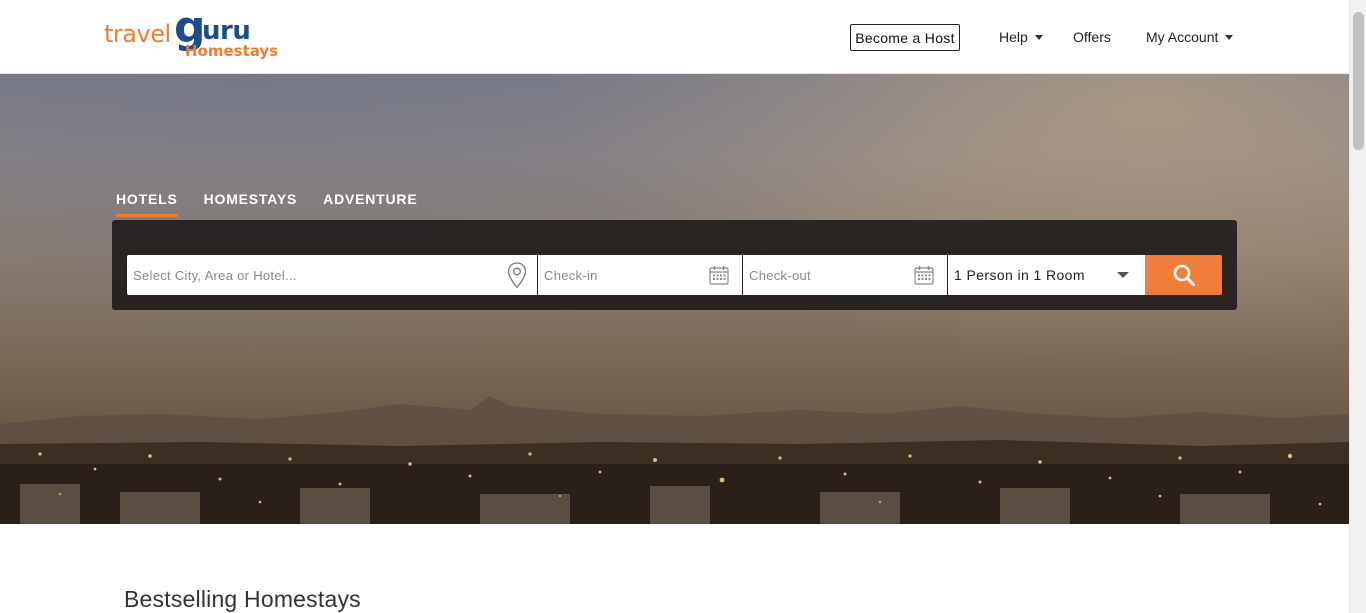  I want to click on bestselling-homestays-heading: Bestselling Homestays, so click(242, 599).